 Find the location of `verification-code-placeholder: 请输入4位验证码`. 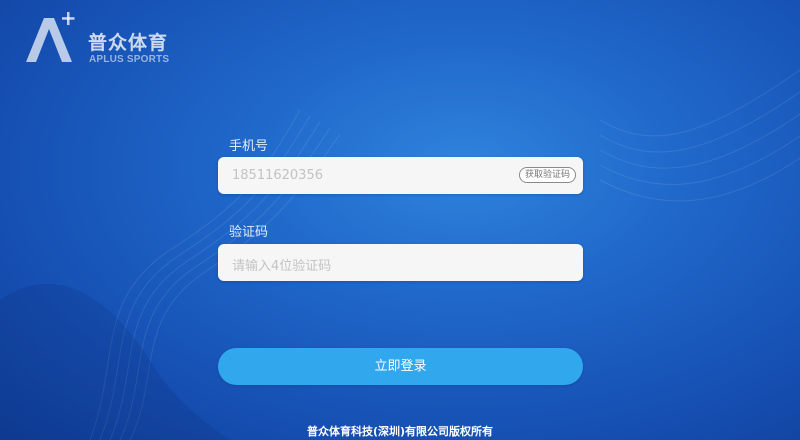

verification-code-placeholder: 请输入4位验证码 is located at coordinates (282, 266).